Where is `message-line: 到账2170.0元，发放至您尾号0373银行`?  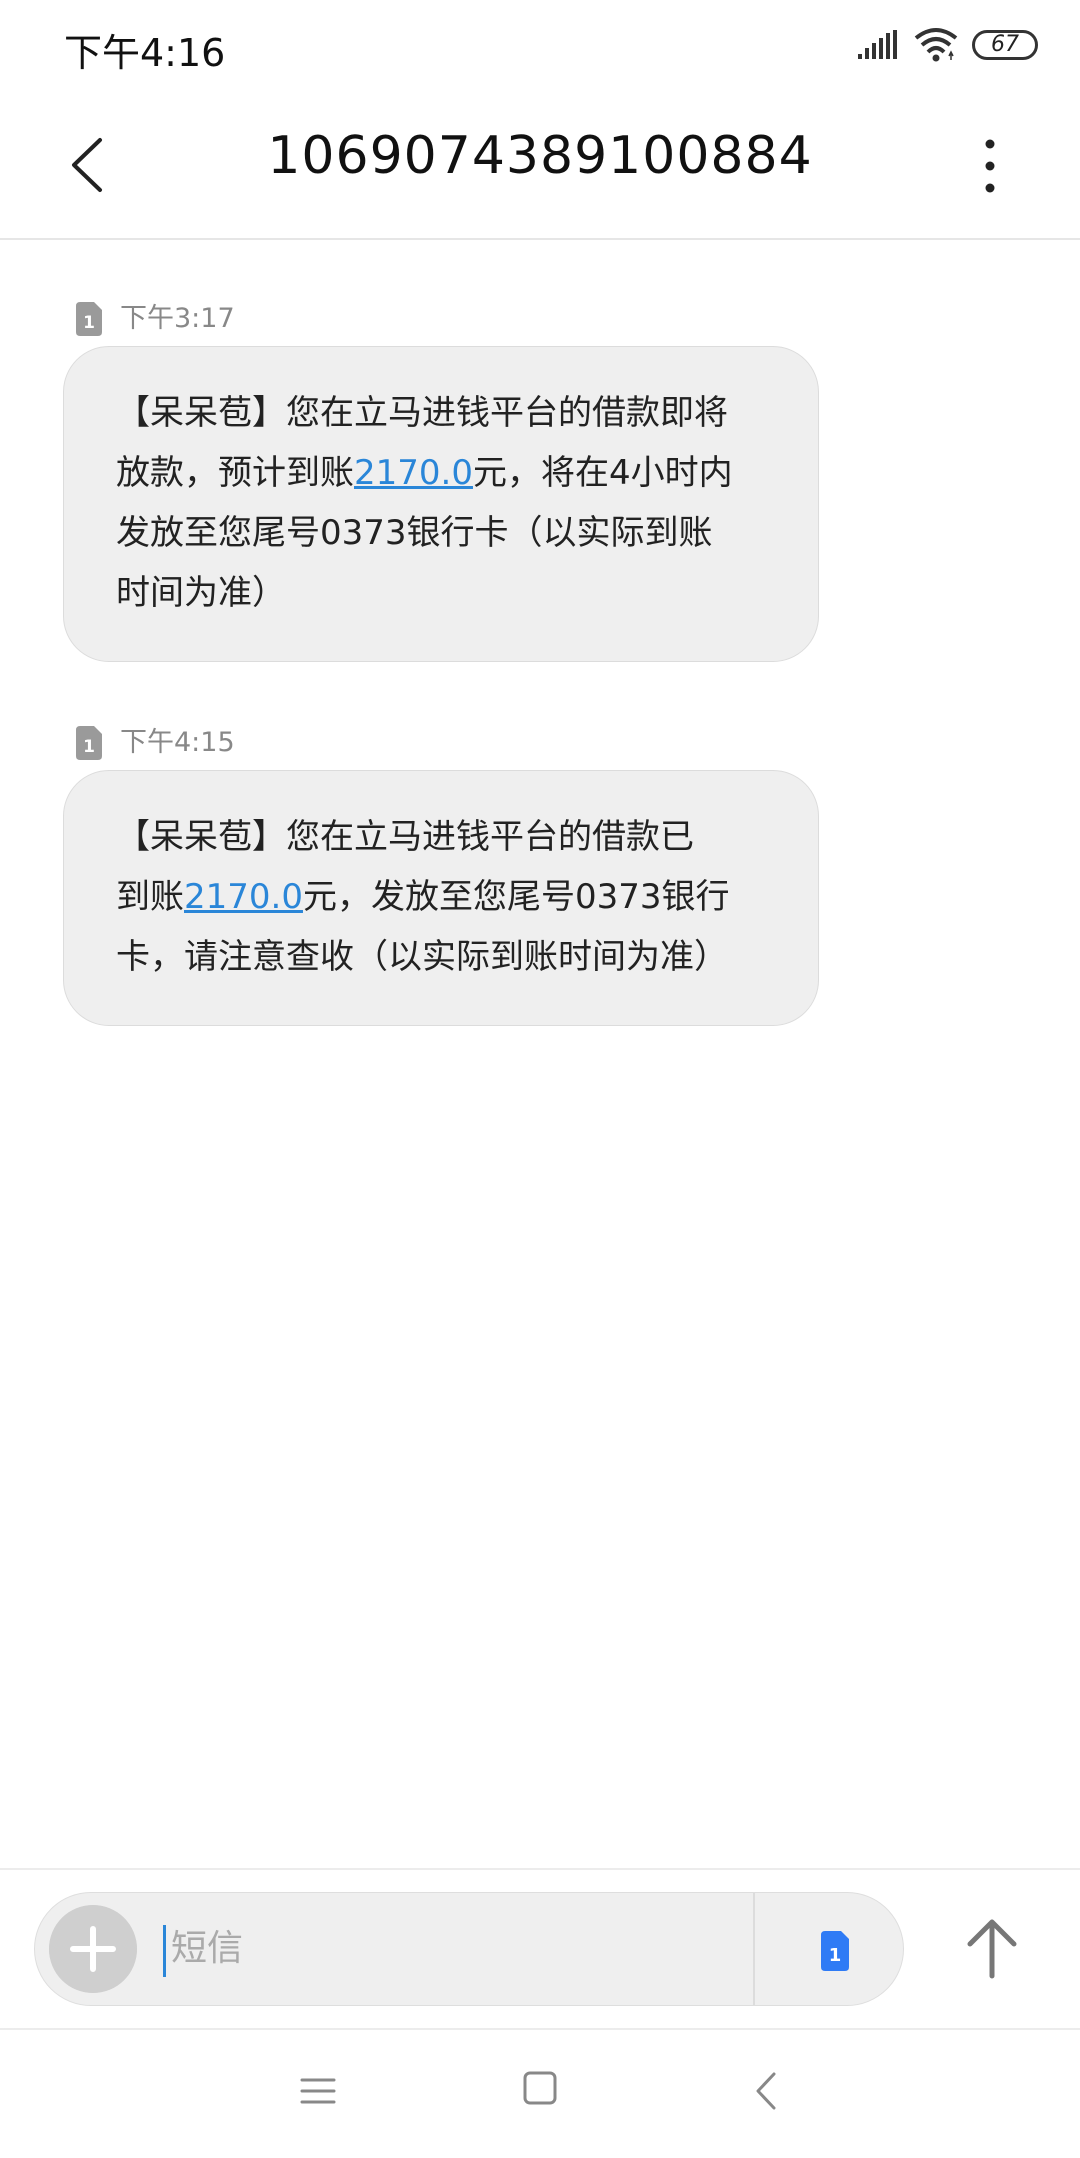 message-line: 到账2170.0元，发放至您尾号0373银行 is located at coordinates (423, 897).